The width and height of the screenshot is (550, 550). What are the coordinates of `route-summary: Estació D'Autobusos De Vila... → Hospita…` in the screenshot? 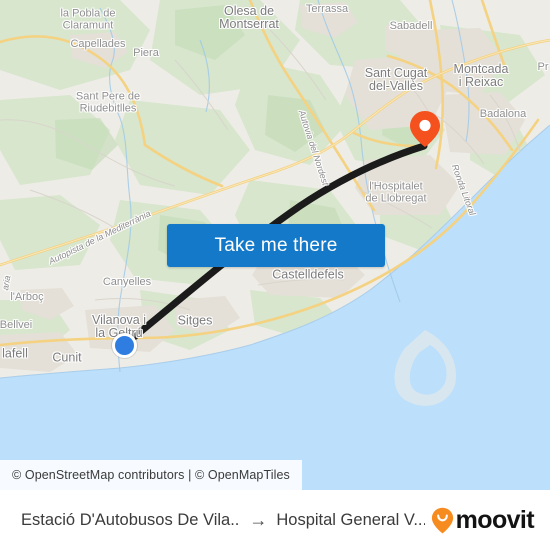 It's located at (223, 520).